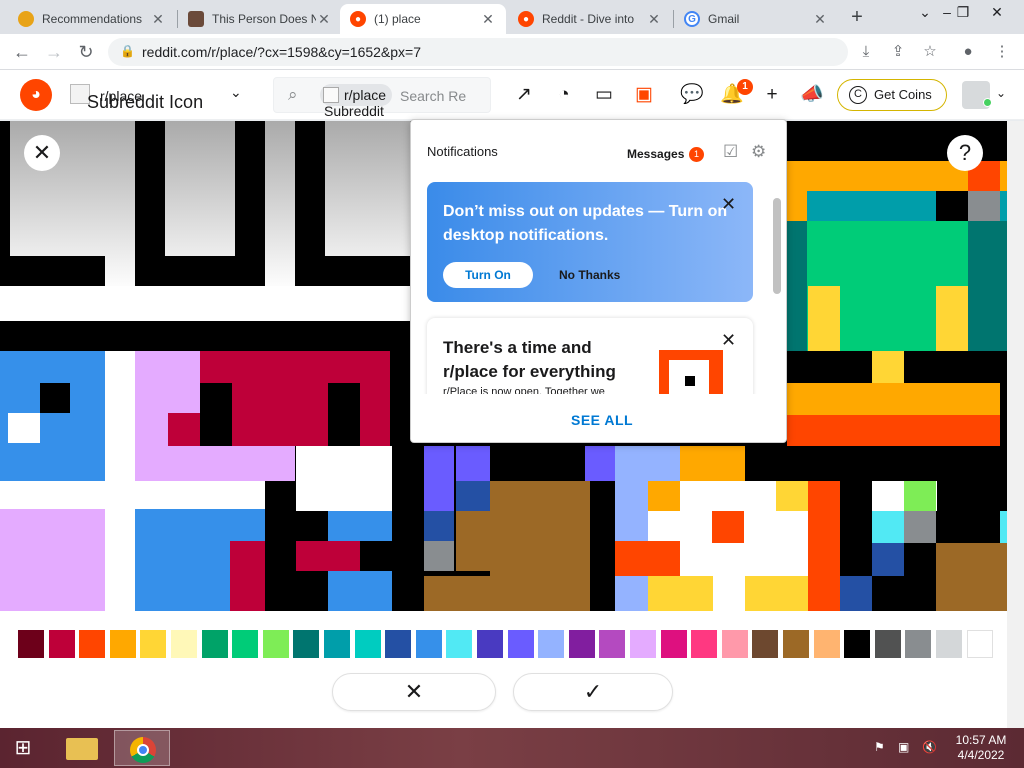 This screenshot has width=1024, height=768. Describe the element at coordinates (866, 52) in the screenshot. I see `install-app-icon: ⤓` at that location.